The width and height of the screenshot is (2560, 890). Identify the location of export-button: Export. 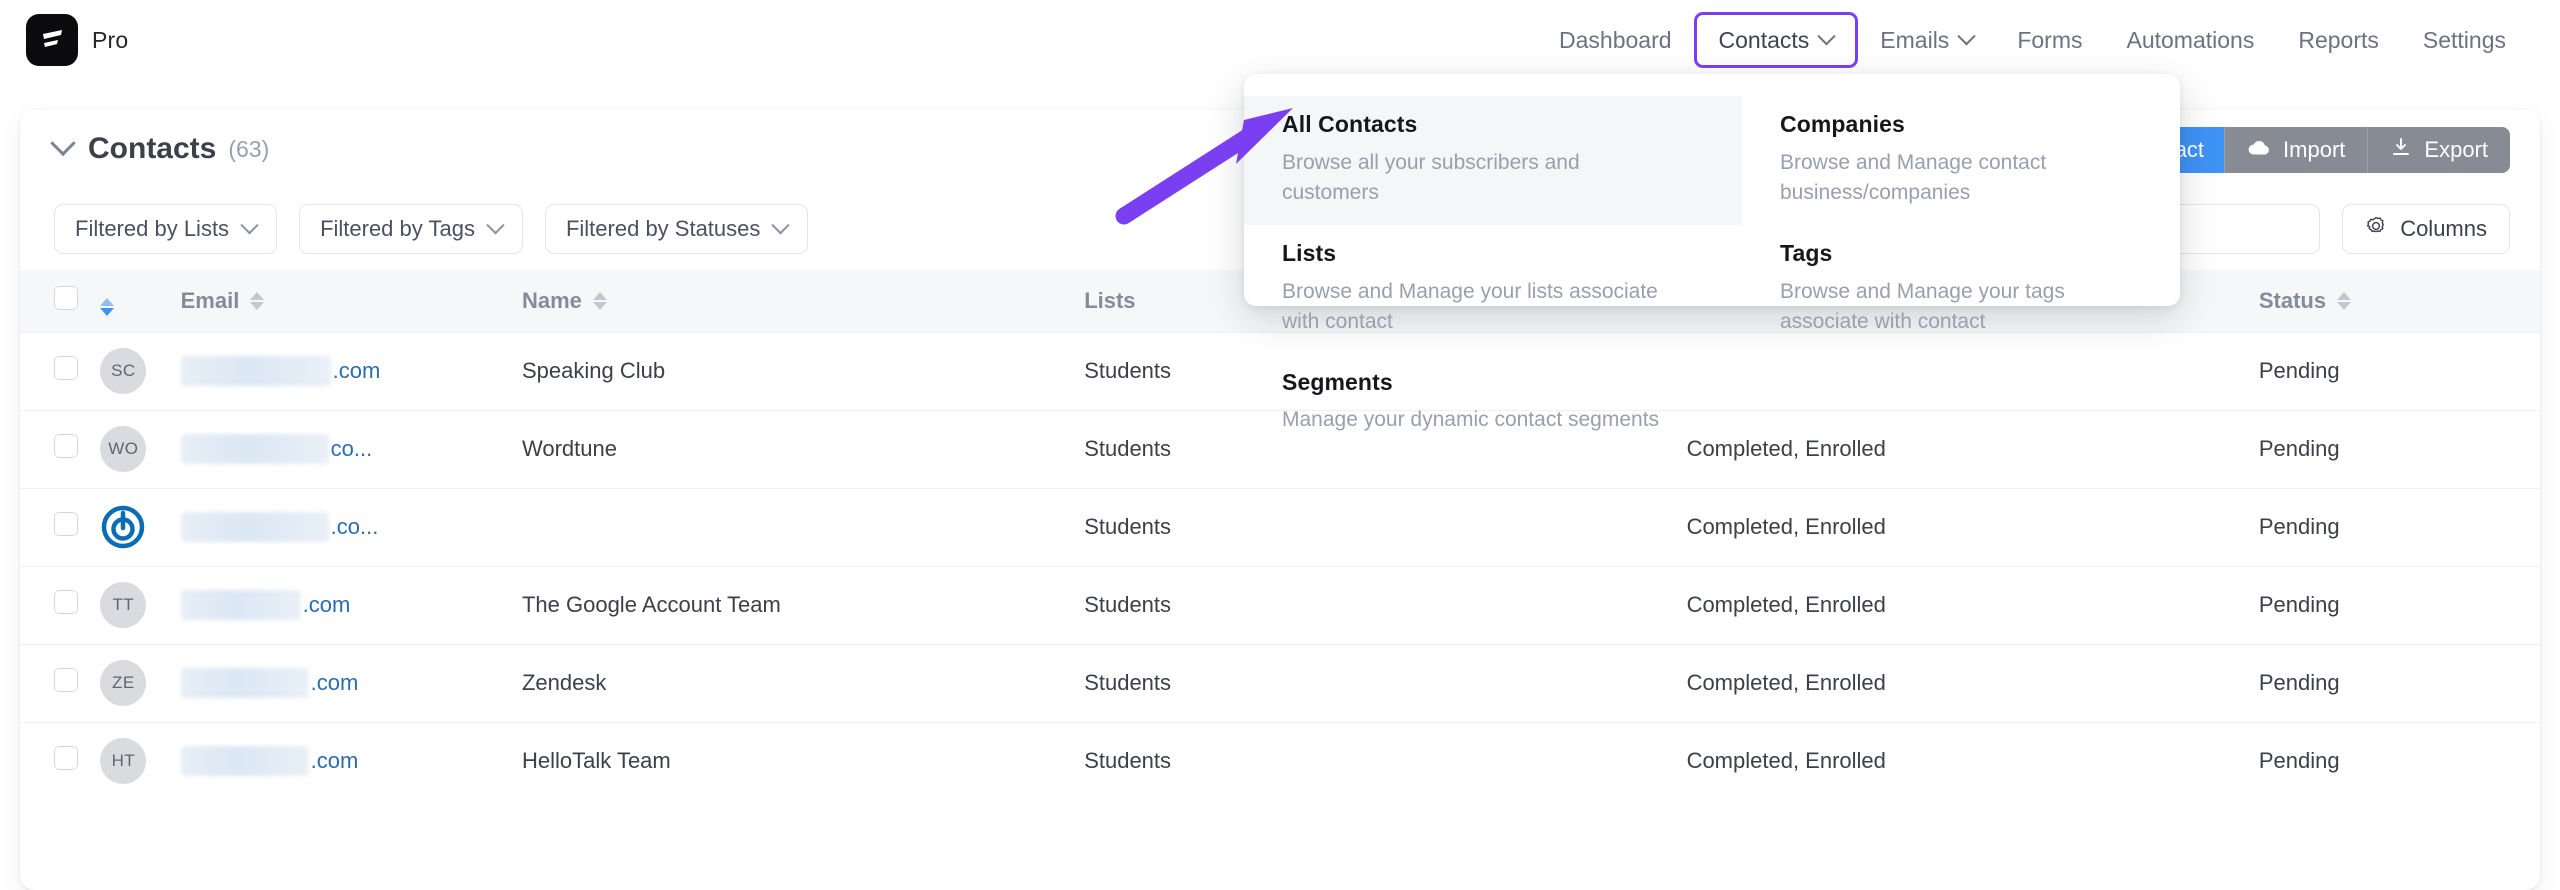
(2438, 150).